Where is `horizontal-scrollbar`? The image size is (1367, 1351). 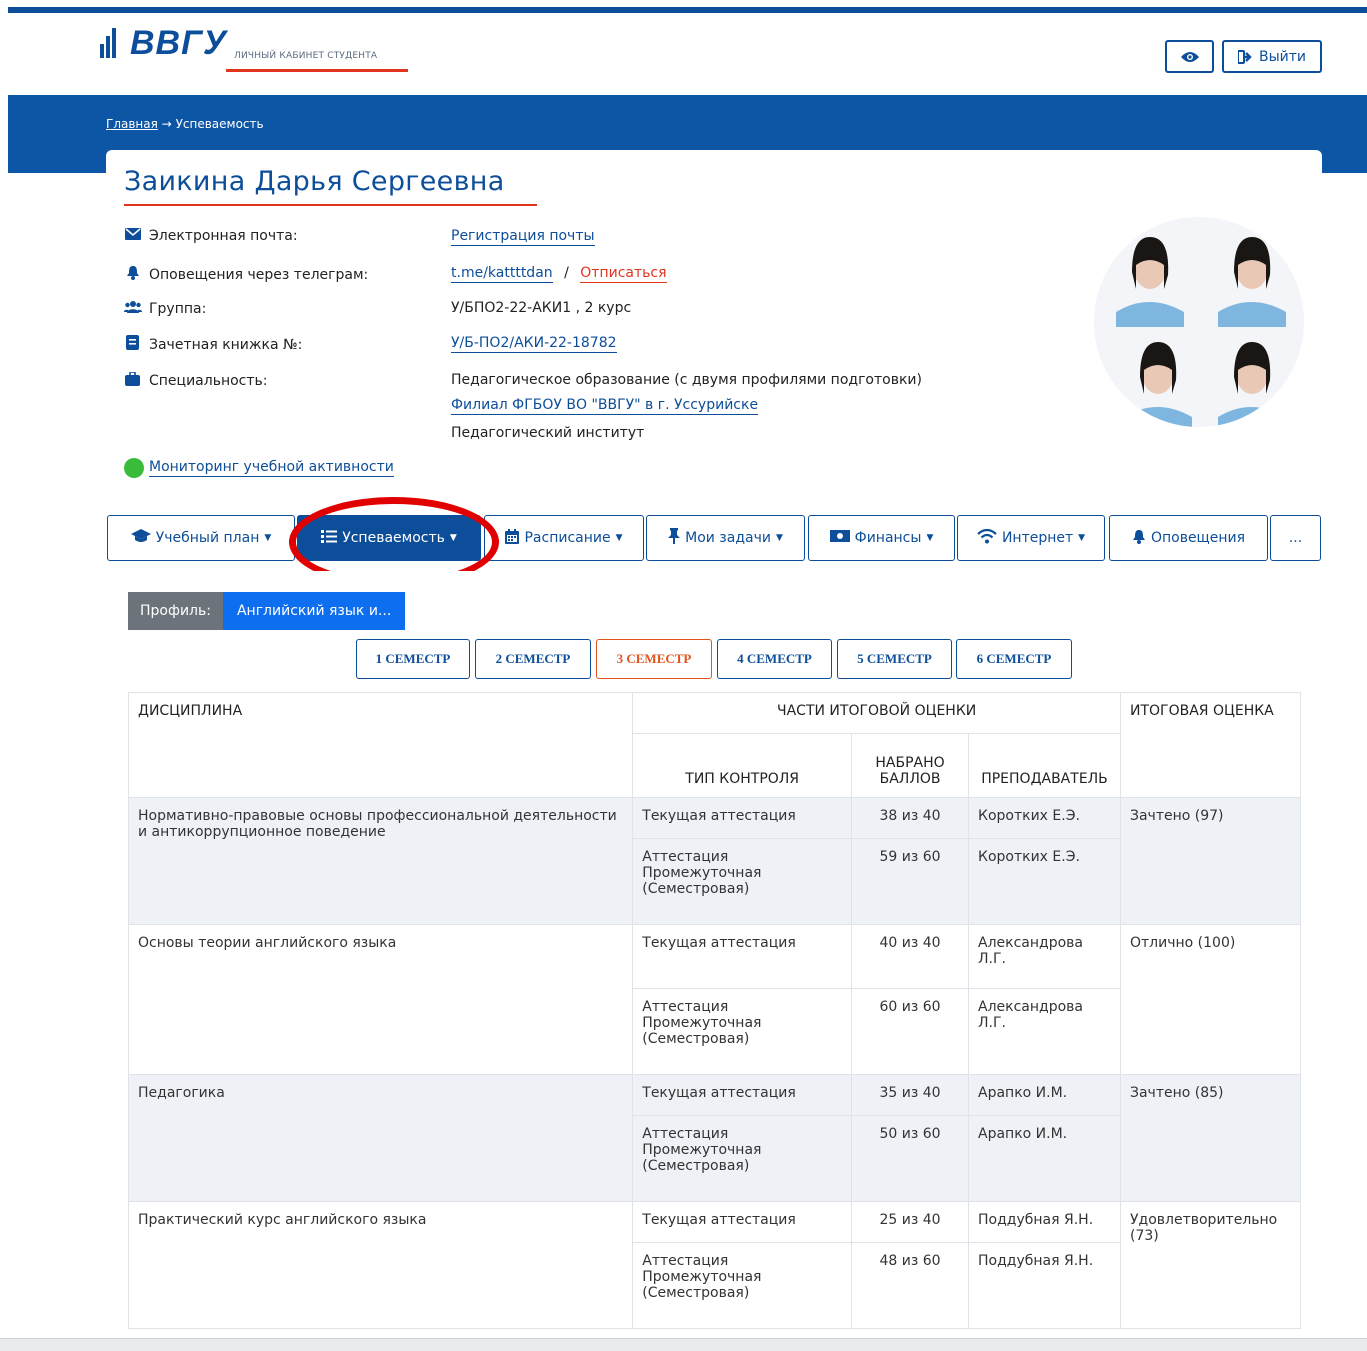 horizontal-scrollbar is located at coordinates (683, 1344).